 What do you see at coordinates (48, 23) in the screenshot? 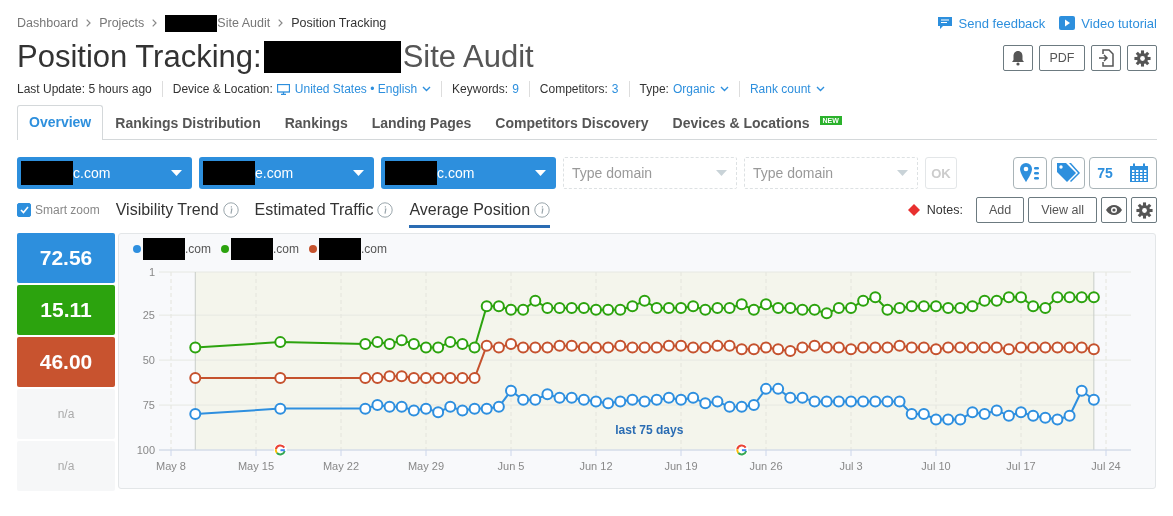
I see `breadcrumb-link: Dashboard` at bounding box center [48, 23].